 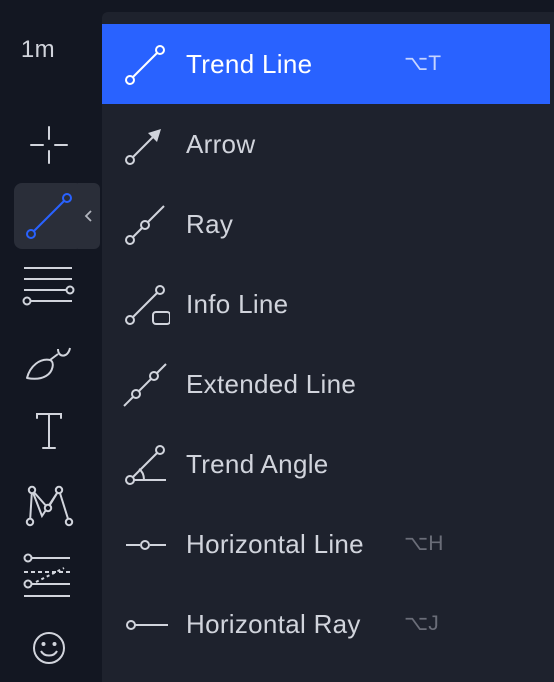 What do you see at coordinates (237, 304) in the screenshot?
I see `menu-item-label: Info Line` at bounding box center [237, 304].